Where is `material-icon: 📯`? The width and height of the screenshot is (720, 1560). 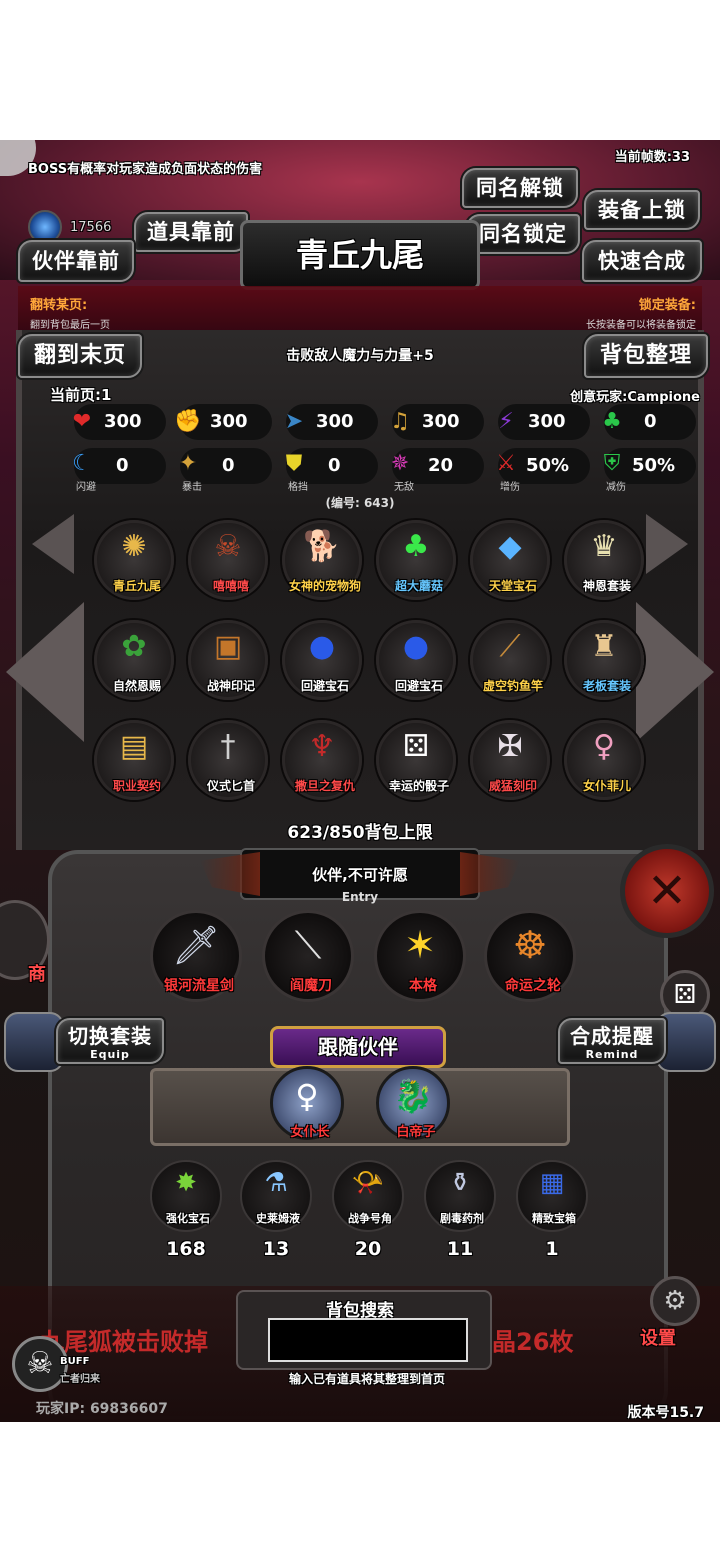 material-icon: 📯 is located at coordinates (368, 1183).